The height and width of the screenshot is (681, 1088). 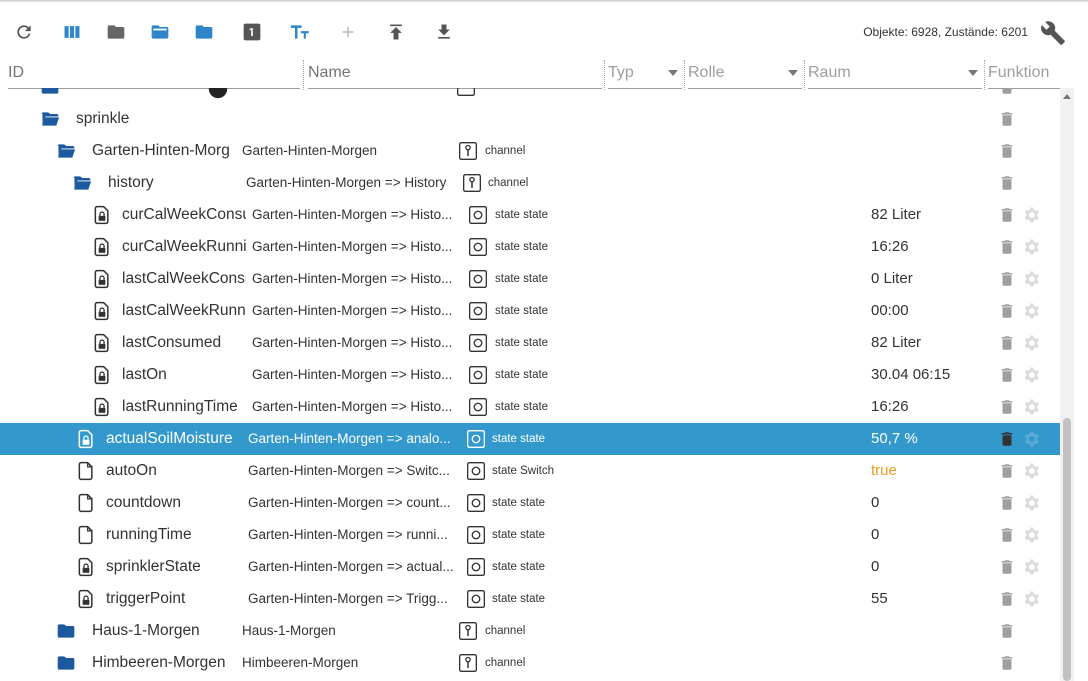 What do you see at coordinates (645, 74) in the screenshot?
I see `typ-filter-select: Typ` at bounding box center [645, 74].